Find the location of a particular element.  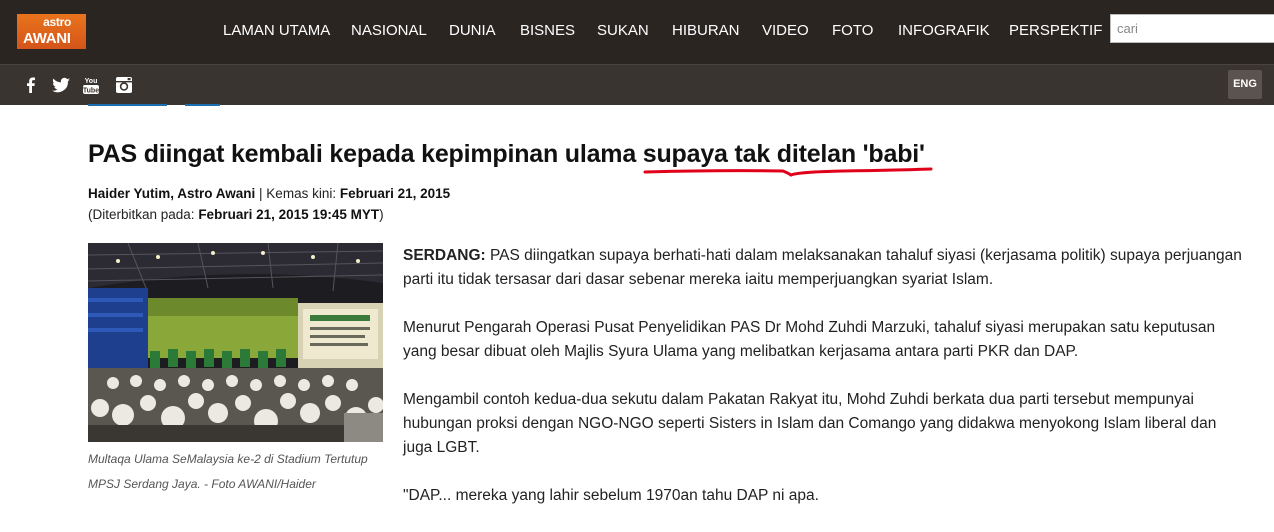

updated-label: | Kemas kini: is located at coordinates (297, 193).